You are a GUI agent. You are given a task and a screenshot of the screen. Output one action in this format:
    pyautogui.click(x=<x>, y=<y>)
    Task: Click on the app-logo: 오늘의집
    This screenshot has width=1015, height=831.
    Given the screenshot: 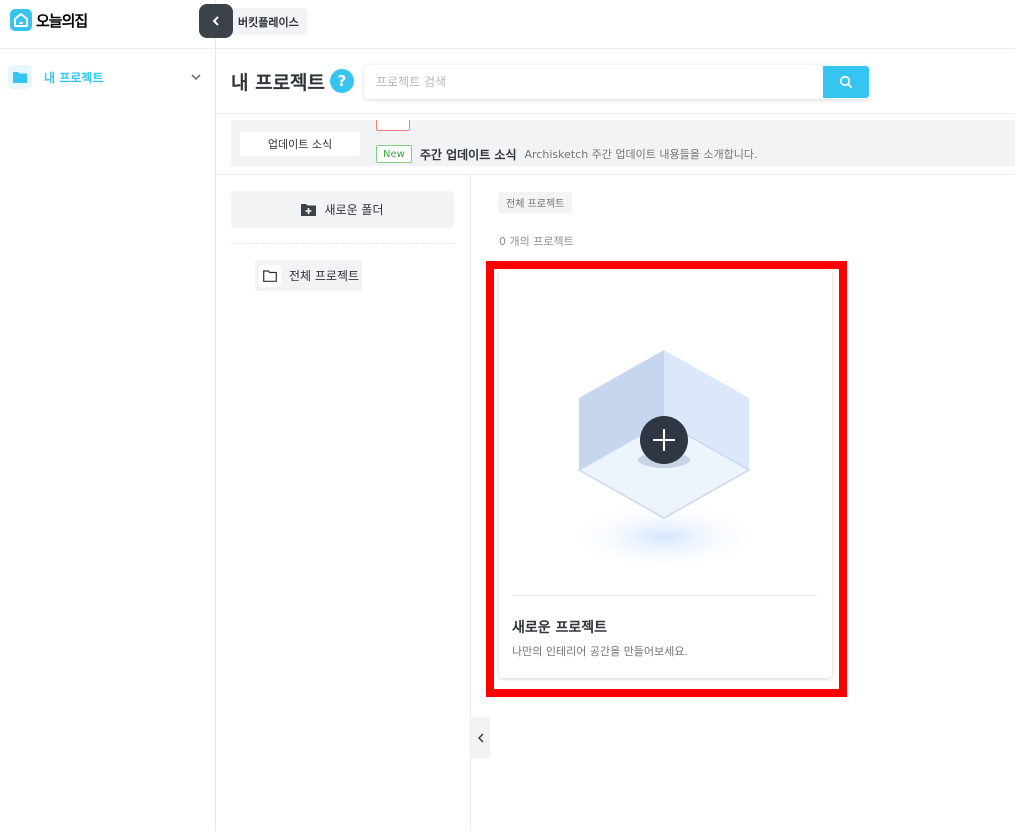 What is the action you would take?
    pyautogui.click(x=49, y=20)
    